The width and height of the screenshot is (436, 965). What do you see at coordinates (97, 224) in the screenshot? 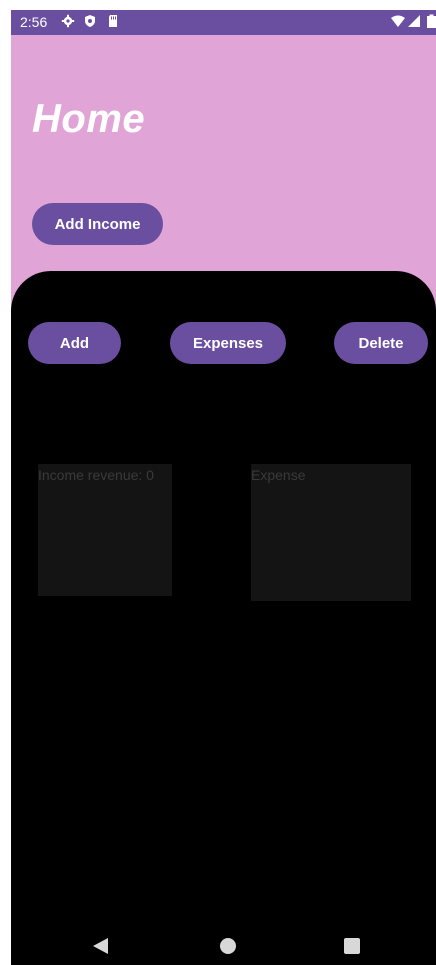
I see `add-income-button: Add Income` at bounding box center [97, 224].